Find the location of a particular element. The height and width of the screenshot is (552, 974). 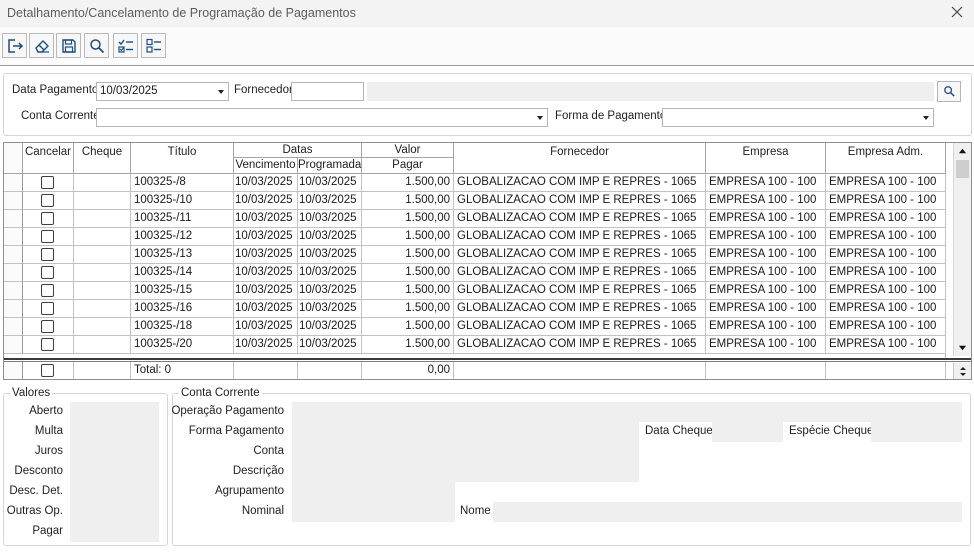

grid-vertical-scrollbar is located at coordinates (962, 249).